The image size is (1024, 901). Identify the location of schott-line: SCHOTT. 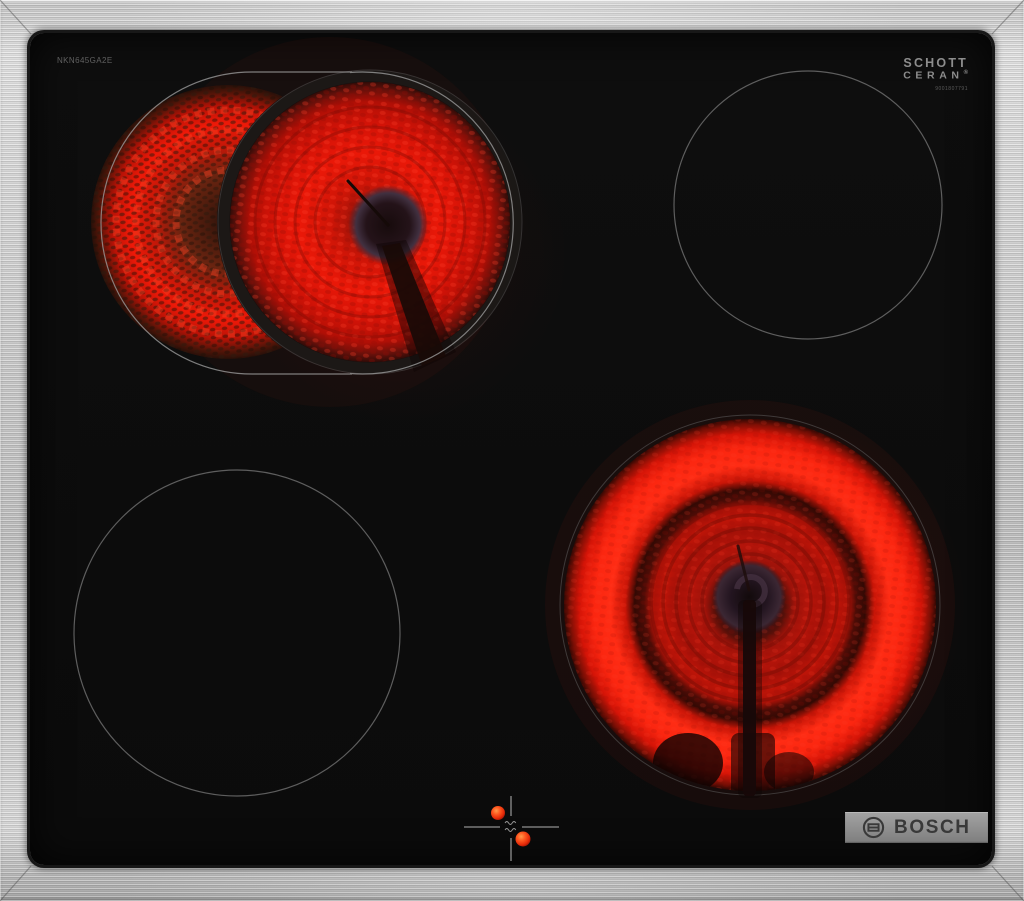
(935, 63).